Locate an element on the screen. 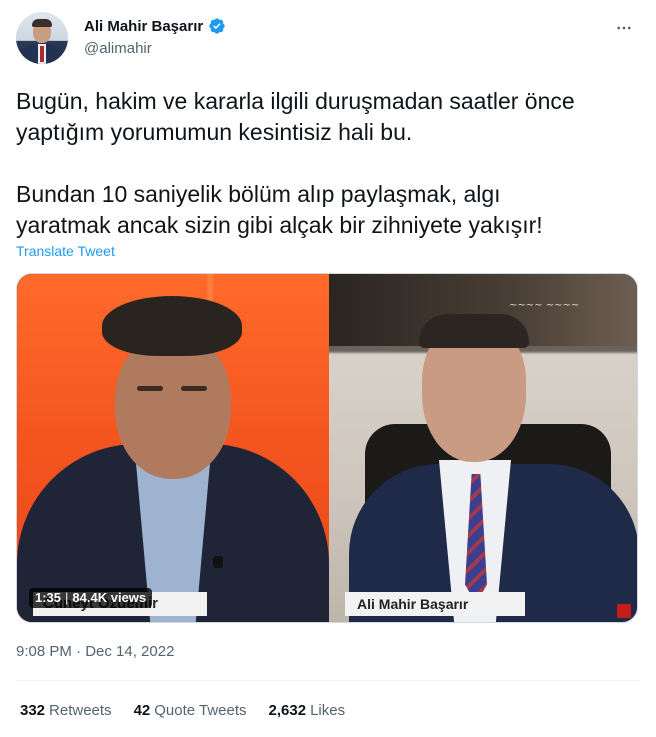 The width and height of the screenshot is (656, 737). background-signature: ∼∼∼∼ ∼∼∼∼ is located at coordinates (544, 305).